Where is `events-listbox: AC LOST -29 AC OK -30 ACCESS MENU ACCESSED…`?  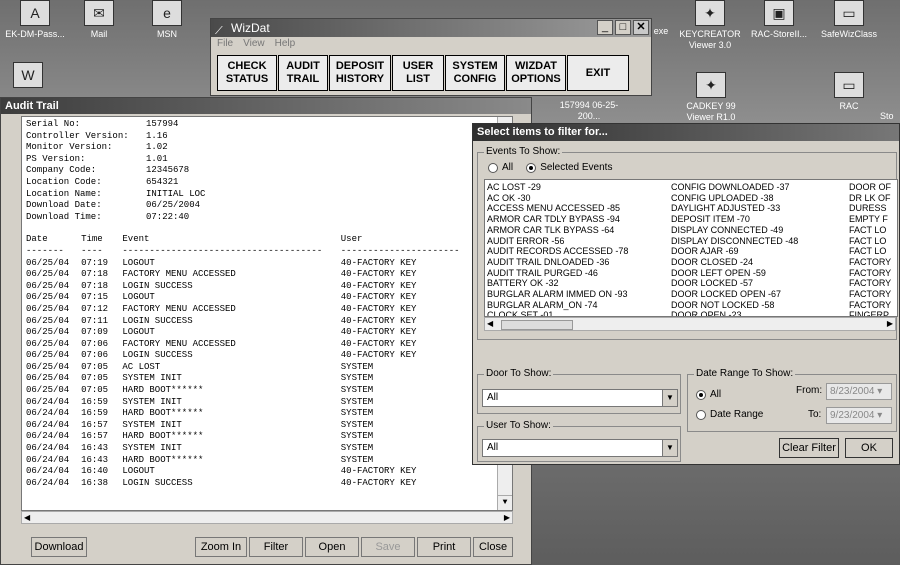 events-listbox: AC LOST -29 AC OK -30 ACCESS MENU ACCESSED… is located at coordinates (691, 248).